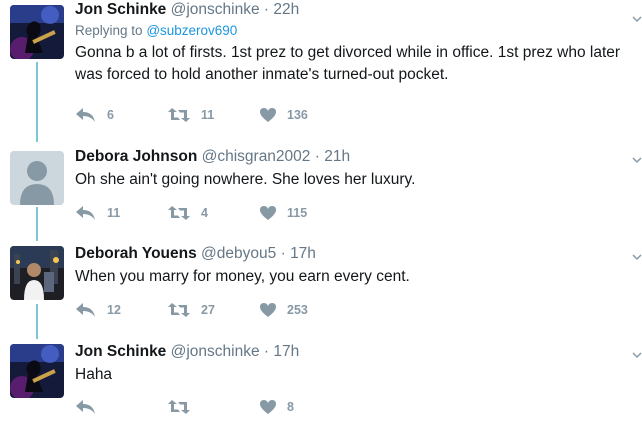 Image resolution: width=642 pixels, height=424 pixels. I want to click on reply-button: 12, so click(98, 310).